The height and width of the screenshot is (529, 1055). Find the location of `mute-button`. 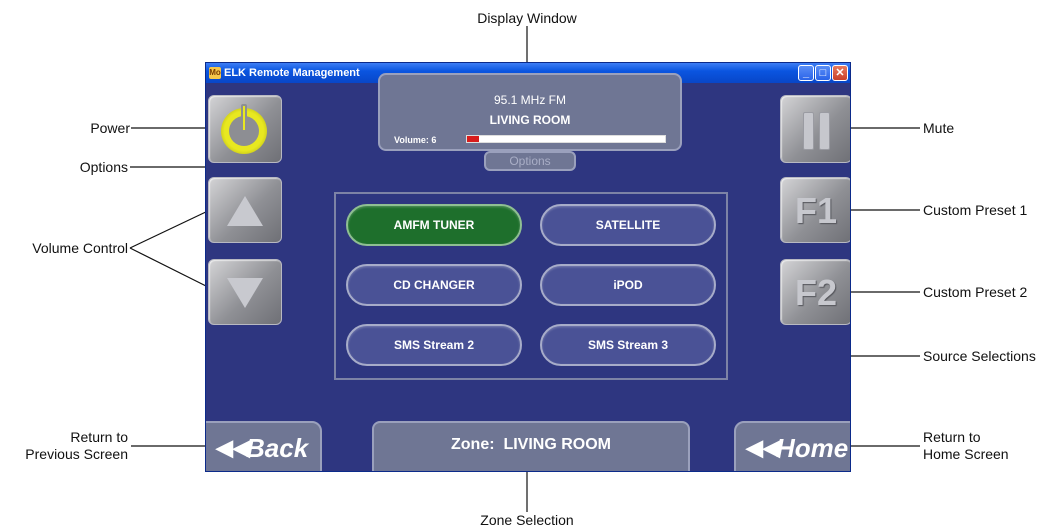

mute-button is located at coordinates (815, 129).